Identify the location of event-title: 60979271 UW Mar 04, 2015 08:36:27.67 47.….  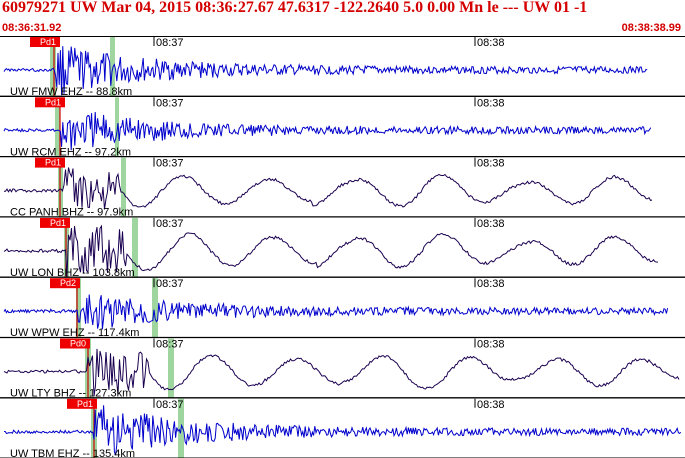
(295, 8).